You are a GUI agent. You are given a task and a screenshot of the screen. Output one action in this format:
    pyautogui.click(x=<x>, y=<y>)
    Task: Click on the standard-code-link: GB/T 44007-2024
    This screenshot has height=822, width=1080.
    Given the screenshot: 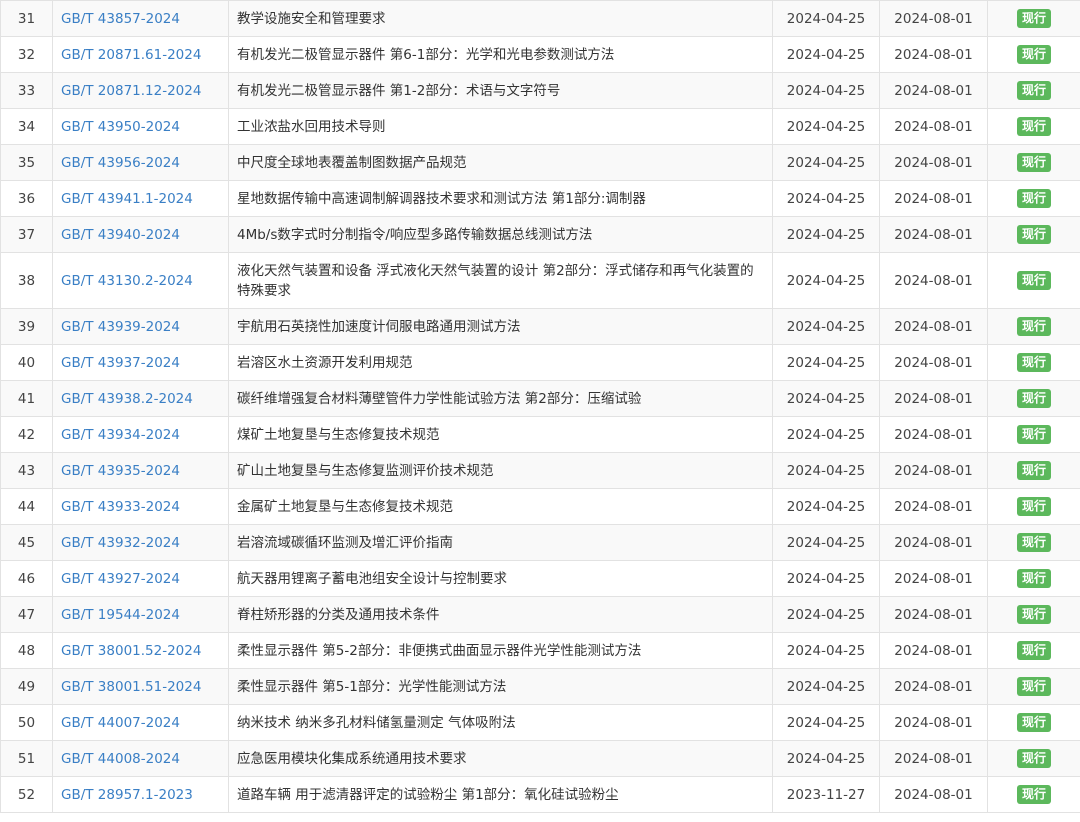 What is the action you would take?
    pyautogui.click(x=120, y=723)
    